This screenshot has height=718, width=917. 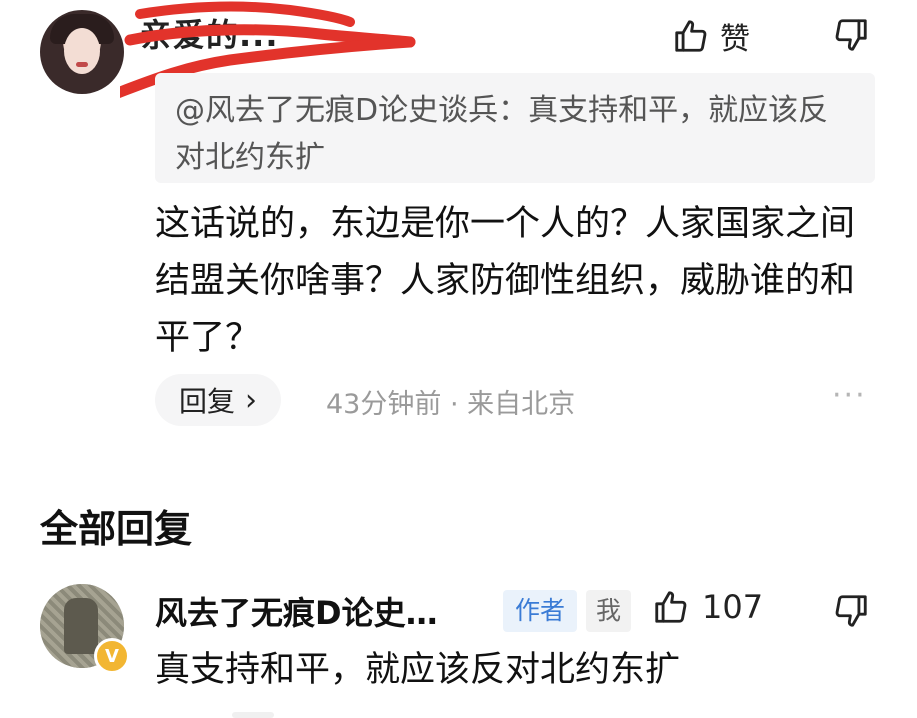 What do you see at coordinates (540, 611) in the screenshot?
I see `author-tag: 作者` at bounding box center [540, 611].